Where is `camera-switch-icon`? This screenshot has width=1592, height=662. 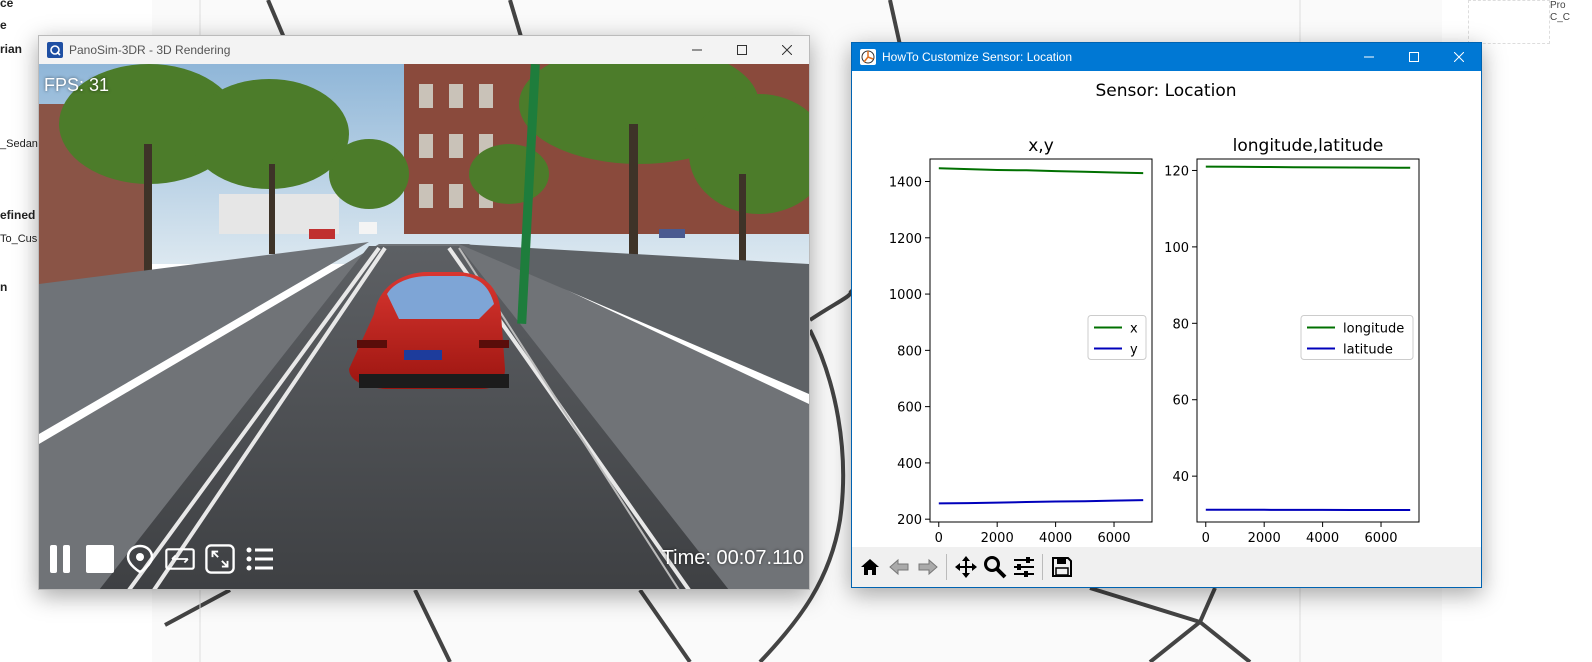 camera-switch-icon is located at coordinates (180, 559).